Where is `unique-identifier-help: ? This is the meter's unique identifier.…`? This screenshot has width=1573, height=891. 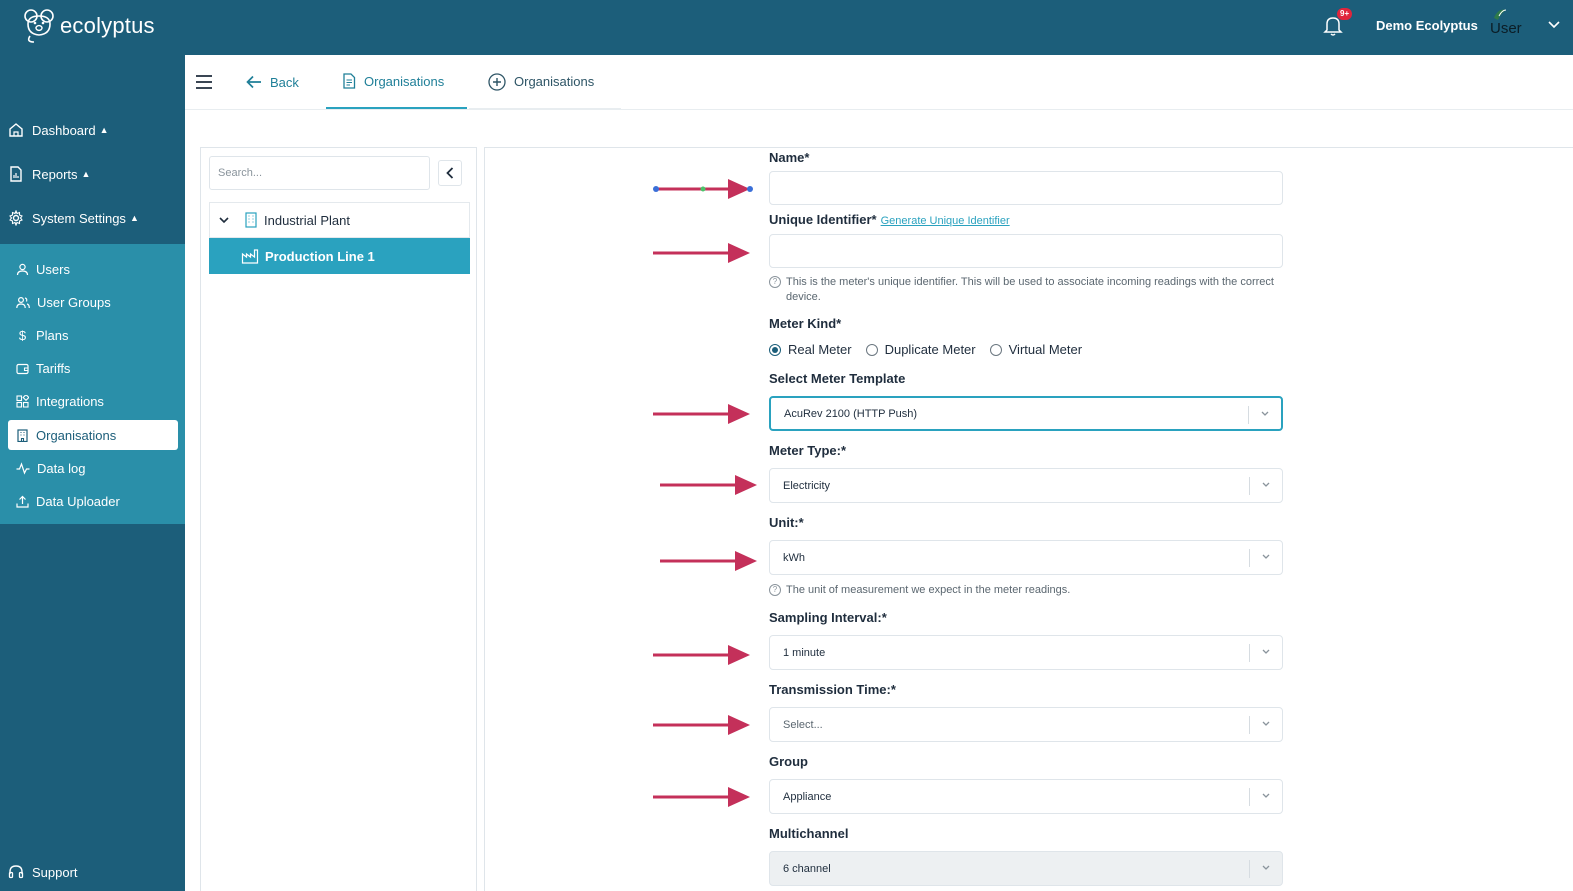
unique-identifier-help: ? This is the meter's unique identifier.… is located at coordinates (1029, 290).